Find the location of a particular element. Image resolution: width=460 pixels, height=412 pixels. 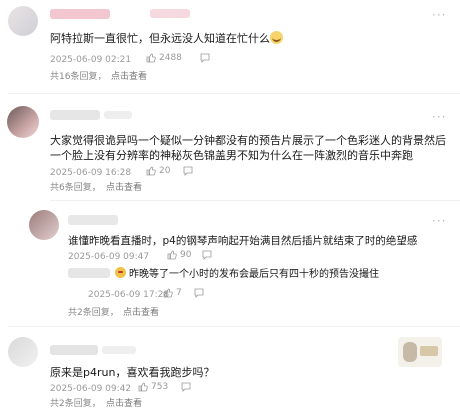

comment-time: 2025-06-09 02:21 is located at coordinates (91, 60).